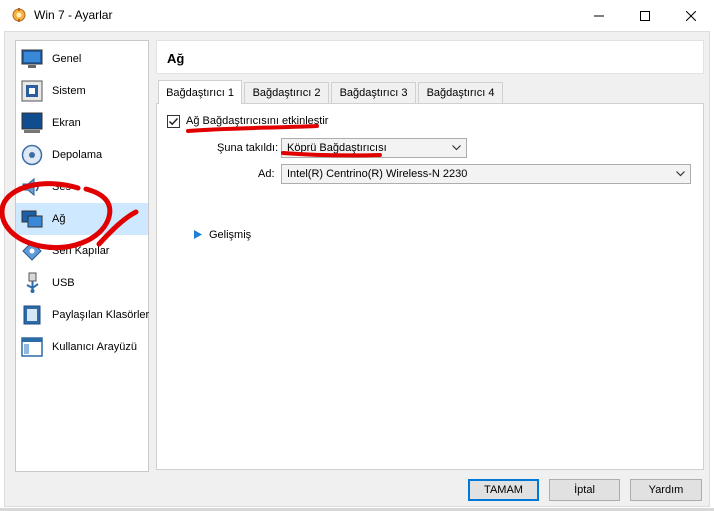 The image size is (714, 511). I want to click on sidebar-item-label: Ses, so click(61, 187).